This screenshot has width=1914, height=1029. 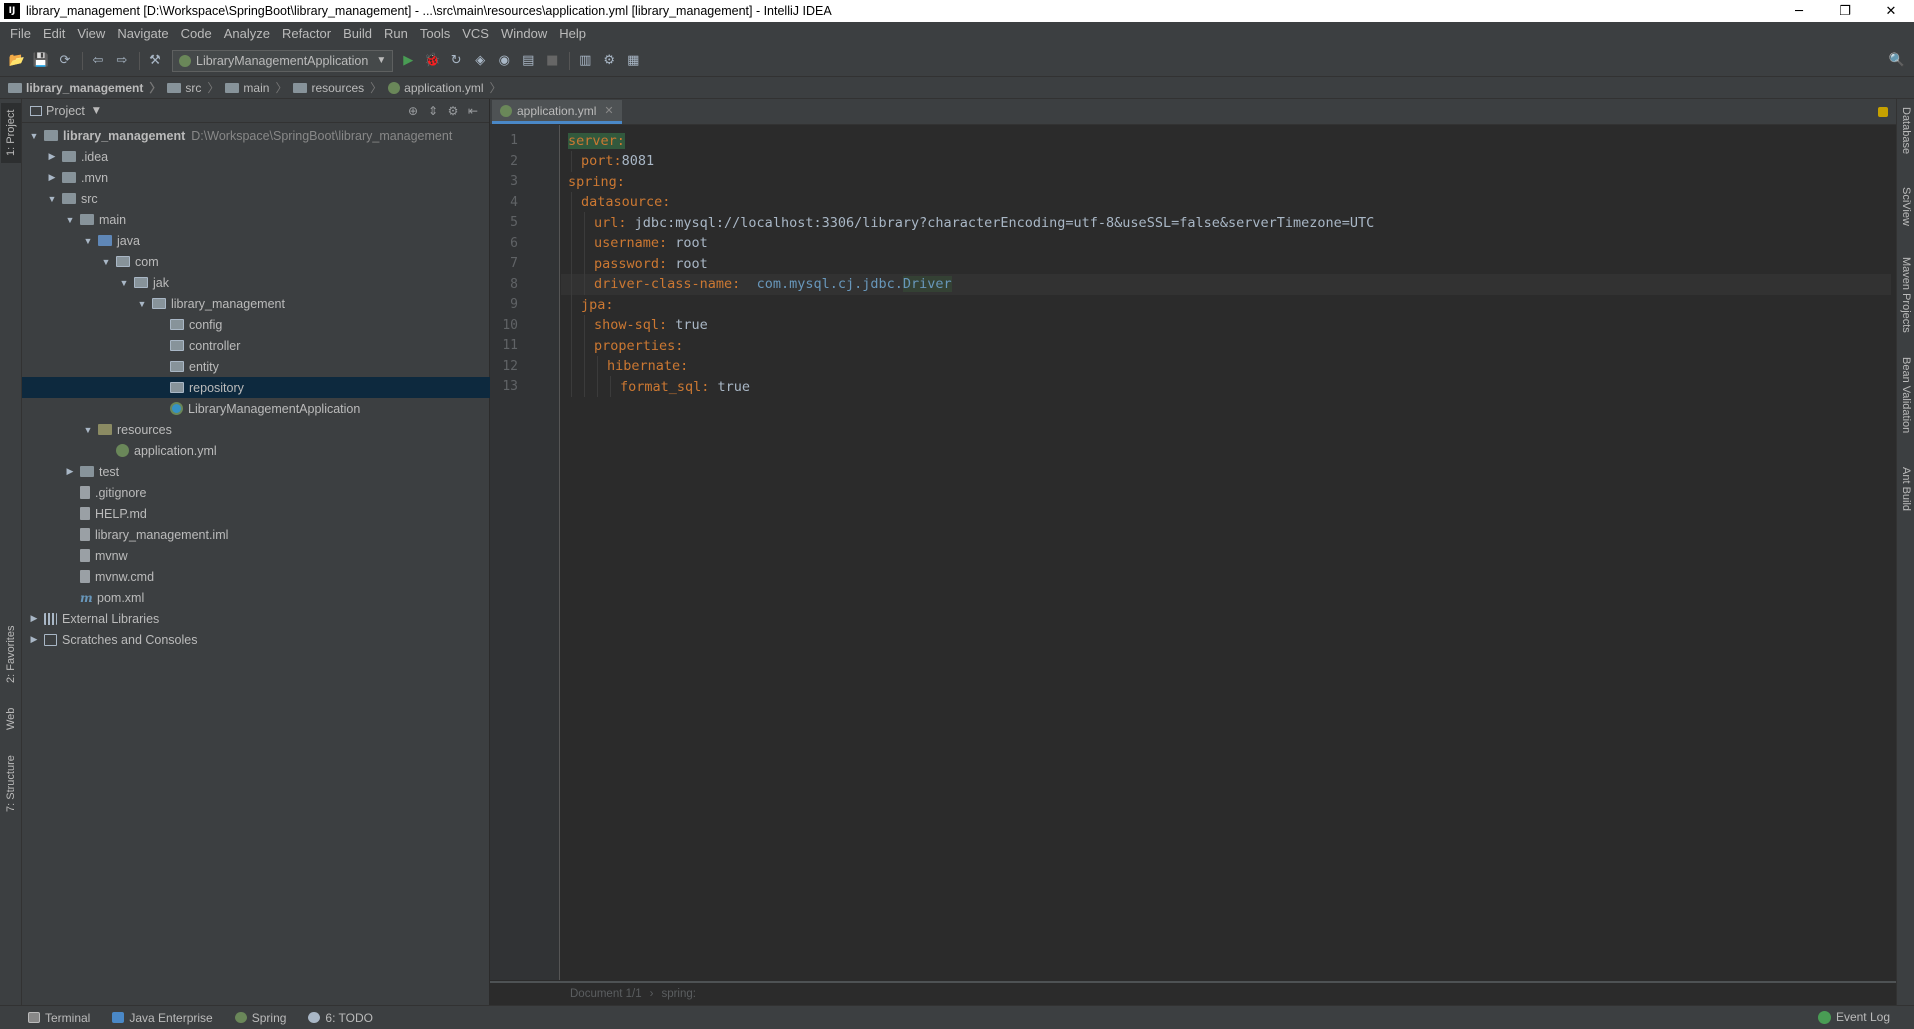 What do you see at coordinates (256, 618) in the screenshot?
I see `tree-node: ▶ External Libraries` at bounding box center [256, 618].